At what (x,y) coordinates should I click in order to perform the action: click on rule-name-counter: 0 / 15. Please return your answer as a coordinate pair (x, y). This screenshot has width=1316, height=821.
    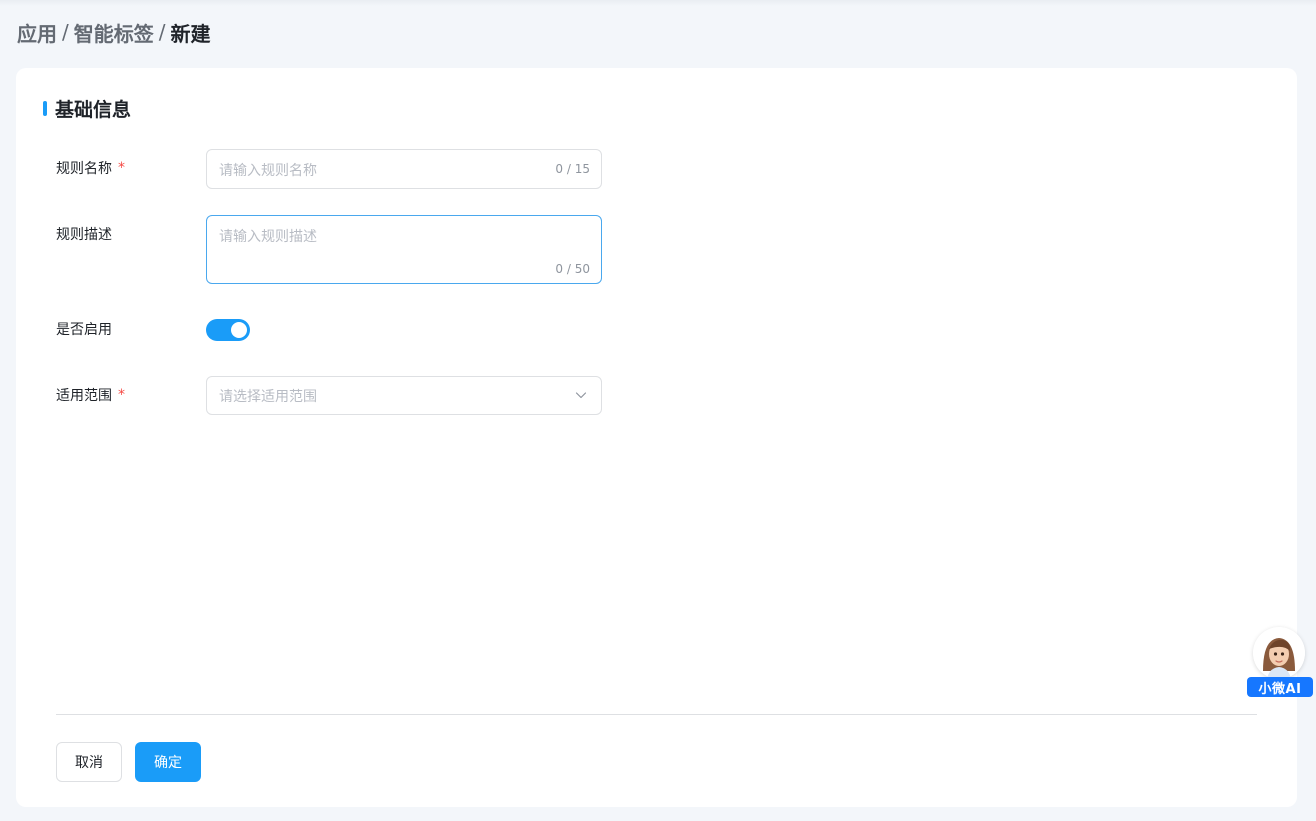
    Looking at the image, I should click on (572, 169).